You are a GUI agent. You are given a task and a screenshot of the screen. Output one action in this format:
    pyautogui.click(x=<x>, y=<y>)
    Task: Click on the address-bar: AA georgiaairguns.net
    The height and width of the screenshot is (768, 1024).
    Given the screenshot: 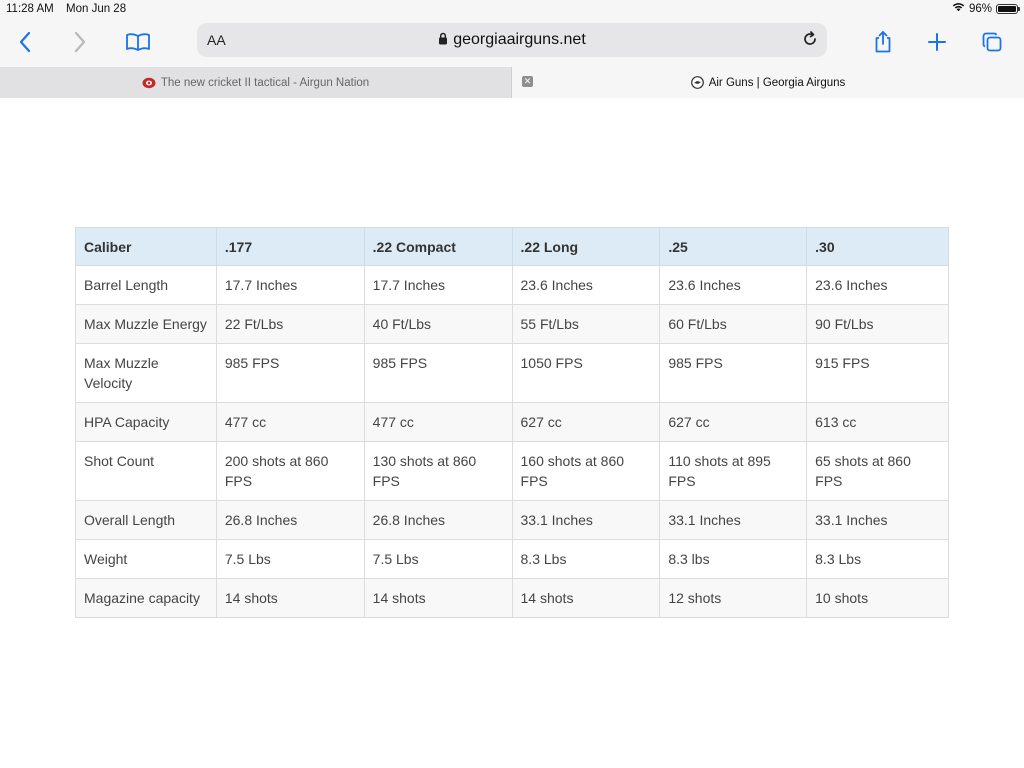 What is the action you would take?
    pyautogui.click(x=512, y=40)
    